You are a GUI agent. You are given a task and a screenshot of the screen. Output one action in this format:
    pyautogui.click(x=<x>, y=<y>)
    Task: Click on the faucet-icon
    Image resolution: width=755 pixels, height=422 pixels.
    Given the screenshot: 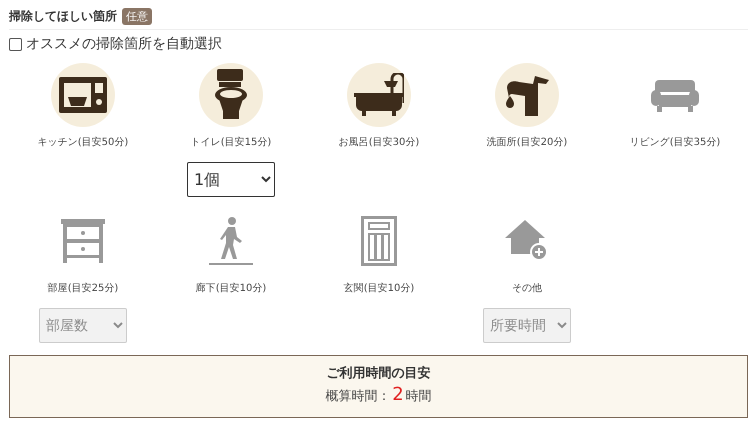 What is the action you would take?
    pyautogui.click(x=527, y=95)
    